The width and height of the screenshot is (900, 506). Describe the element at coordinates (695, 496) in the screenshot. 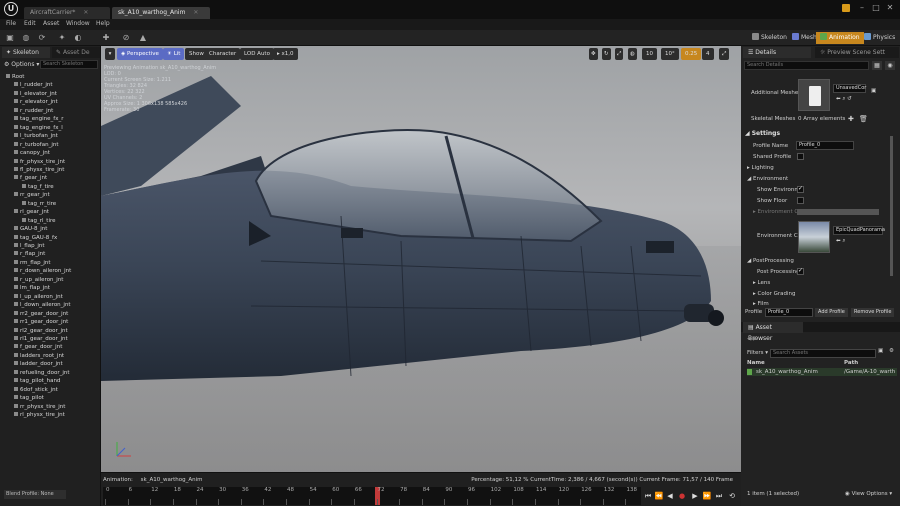

I see `play-icon: ▶` at that location.